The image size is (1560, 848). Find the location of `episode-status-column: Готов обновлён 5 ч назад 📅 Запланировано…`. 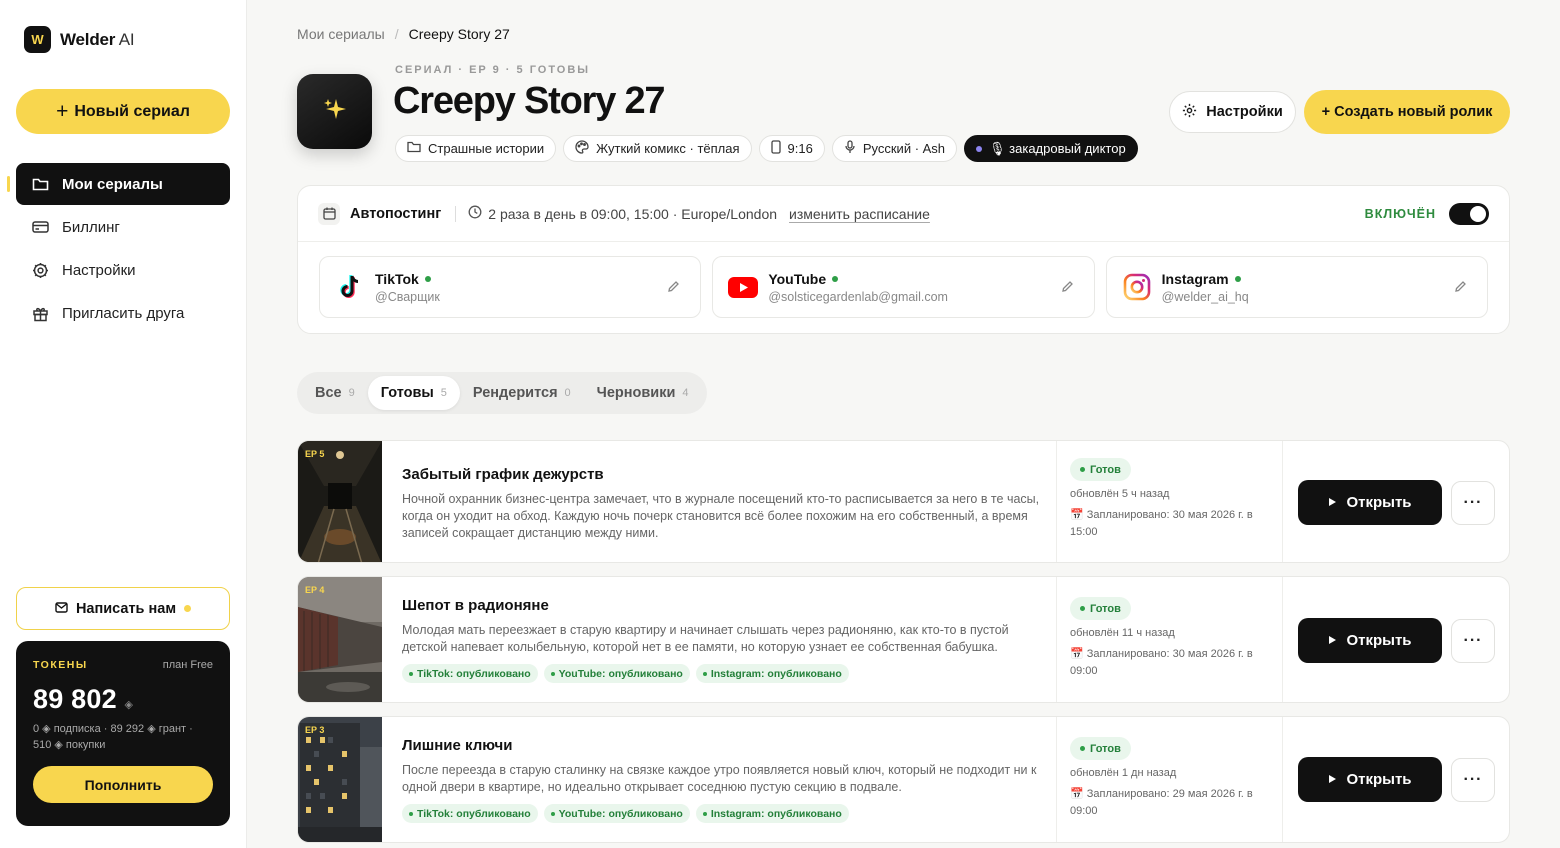

episode-status-column: Готов обновлён 5 ч назад 📅 Запланировано… is located at coordinates (1169, 501).